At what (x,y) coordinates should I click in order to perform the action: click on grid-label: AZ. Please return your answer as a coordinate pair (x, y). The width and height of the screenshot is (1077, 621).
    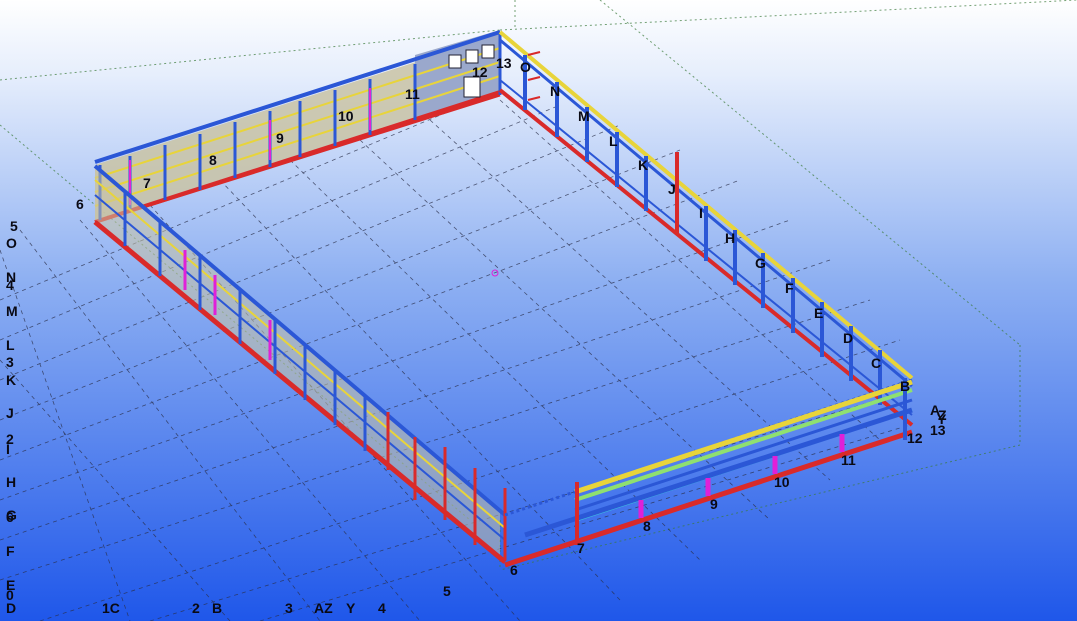
    Looking at the image, I should click on (323, 608).